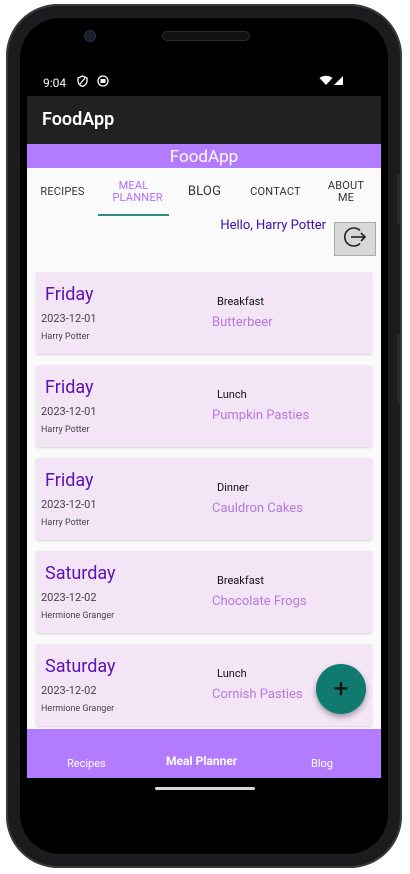  Describe the element at coordinates (90, 36) in the screenshot. I see `front-camera` at that location.